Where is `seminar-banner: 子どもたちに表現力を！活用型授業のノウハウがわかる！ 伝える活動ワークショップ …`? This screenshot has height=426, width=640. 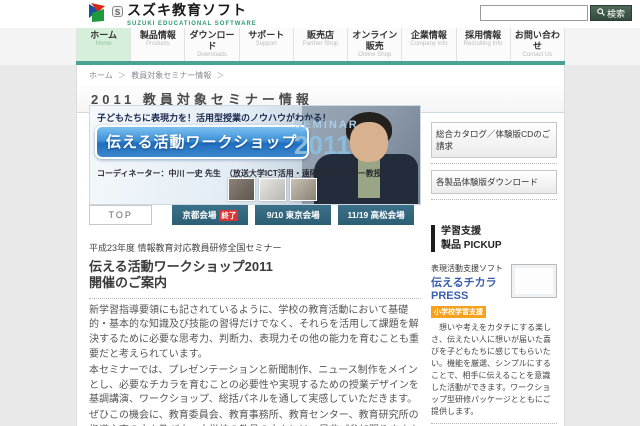
seminar-banner: 子どもたちに表現力を！活用型授業のノウハウがわかる！ 伝える活動ワークショップ … is located at coordinates (255, 155).